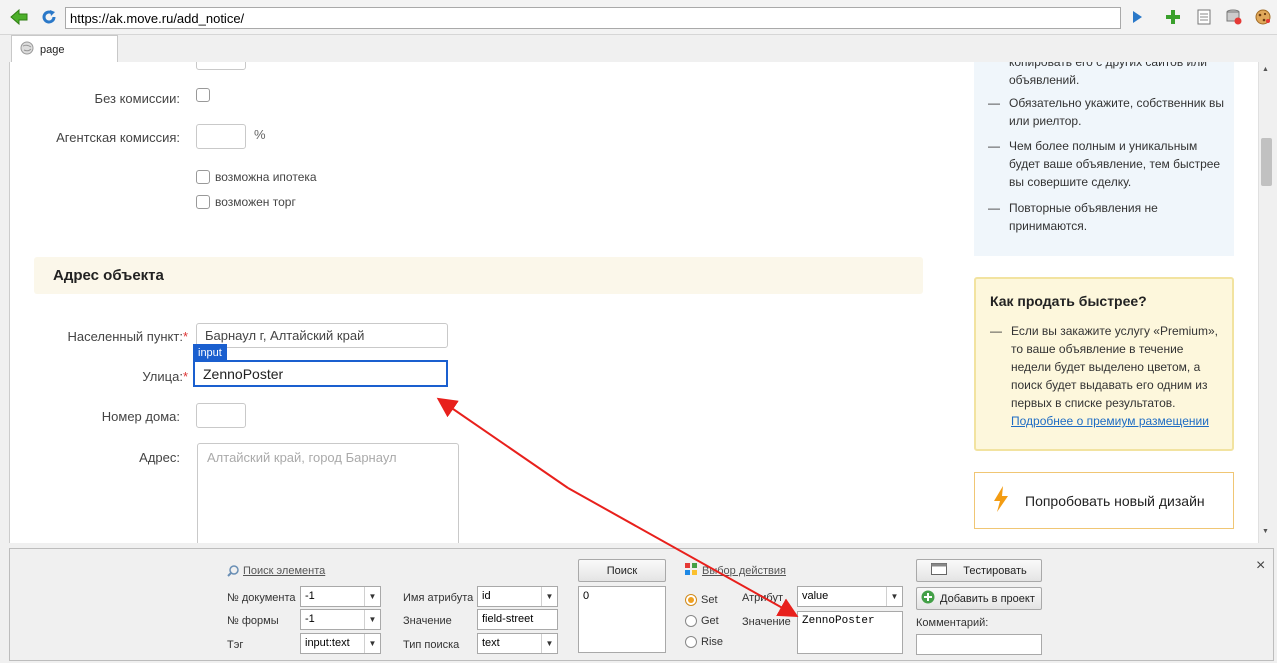 The width and height of the screenshot is (1277, 663). I want to click on locality-input: Барнаул г, Алтайский край, so click(322, 335).